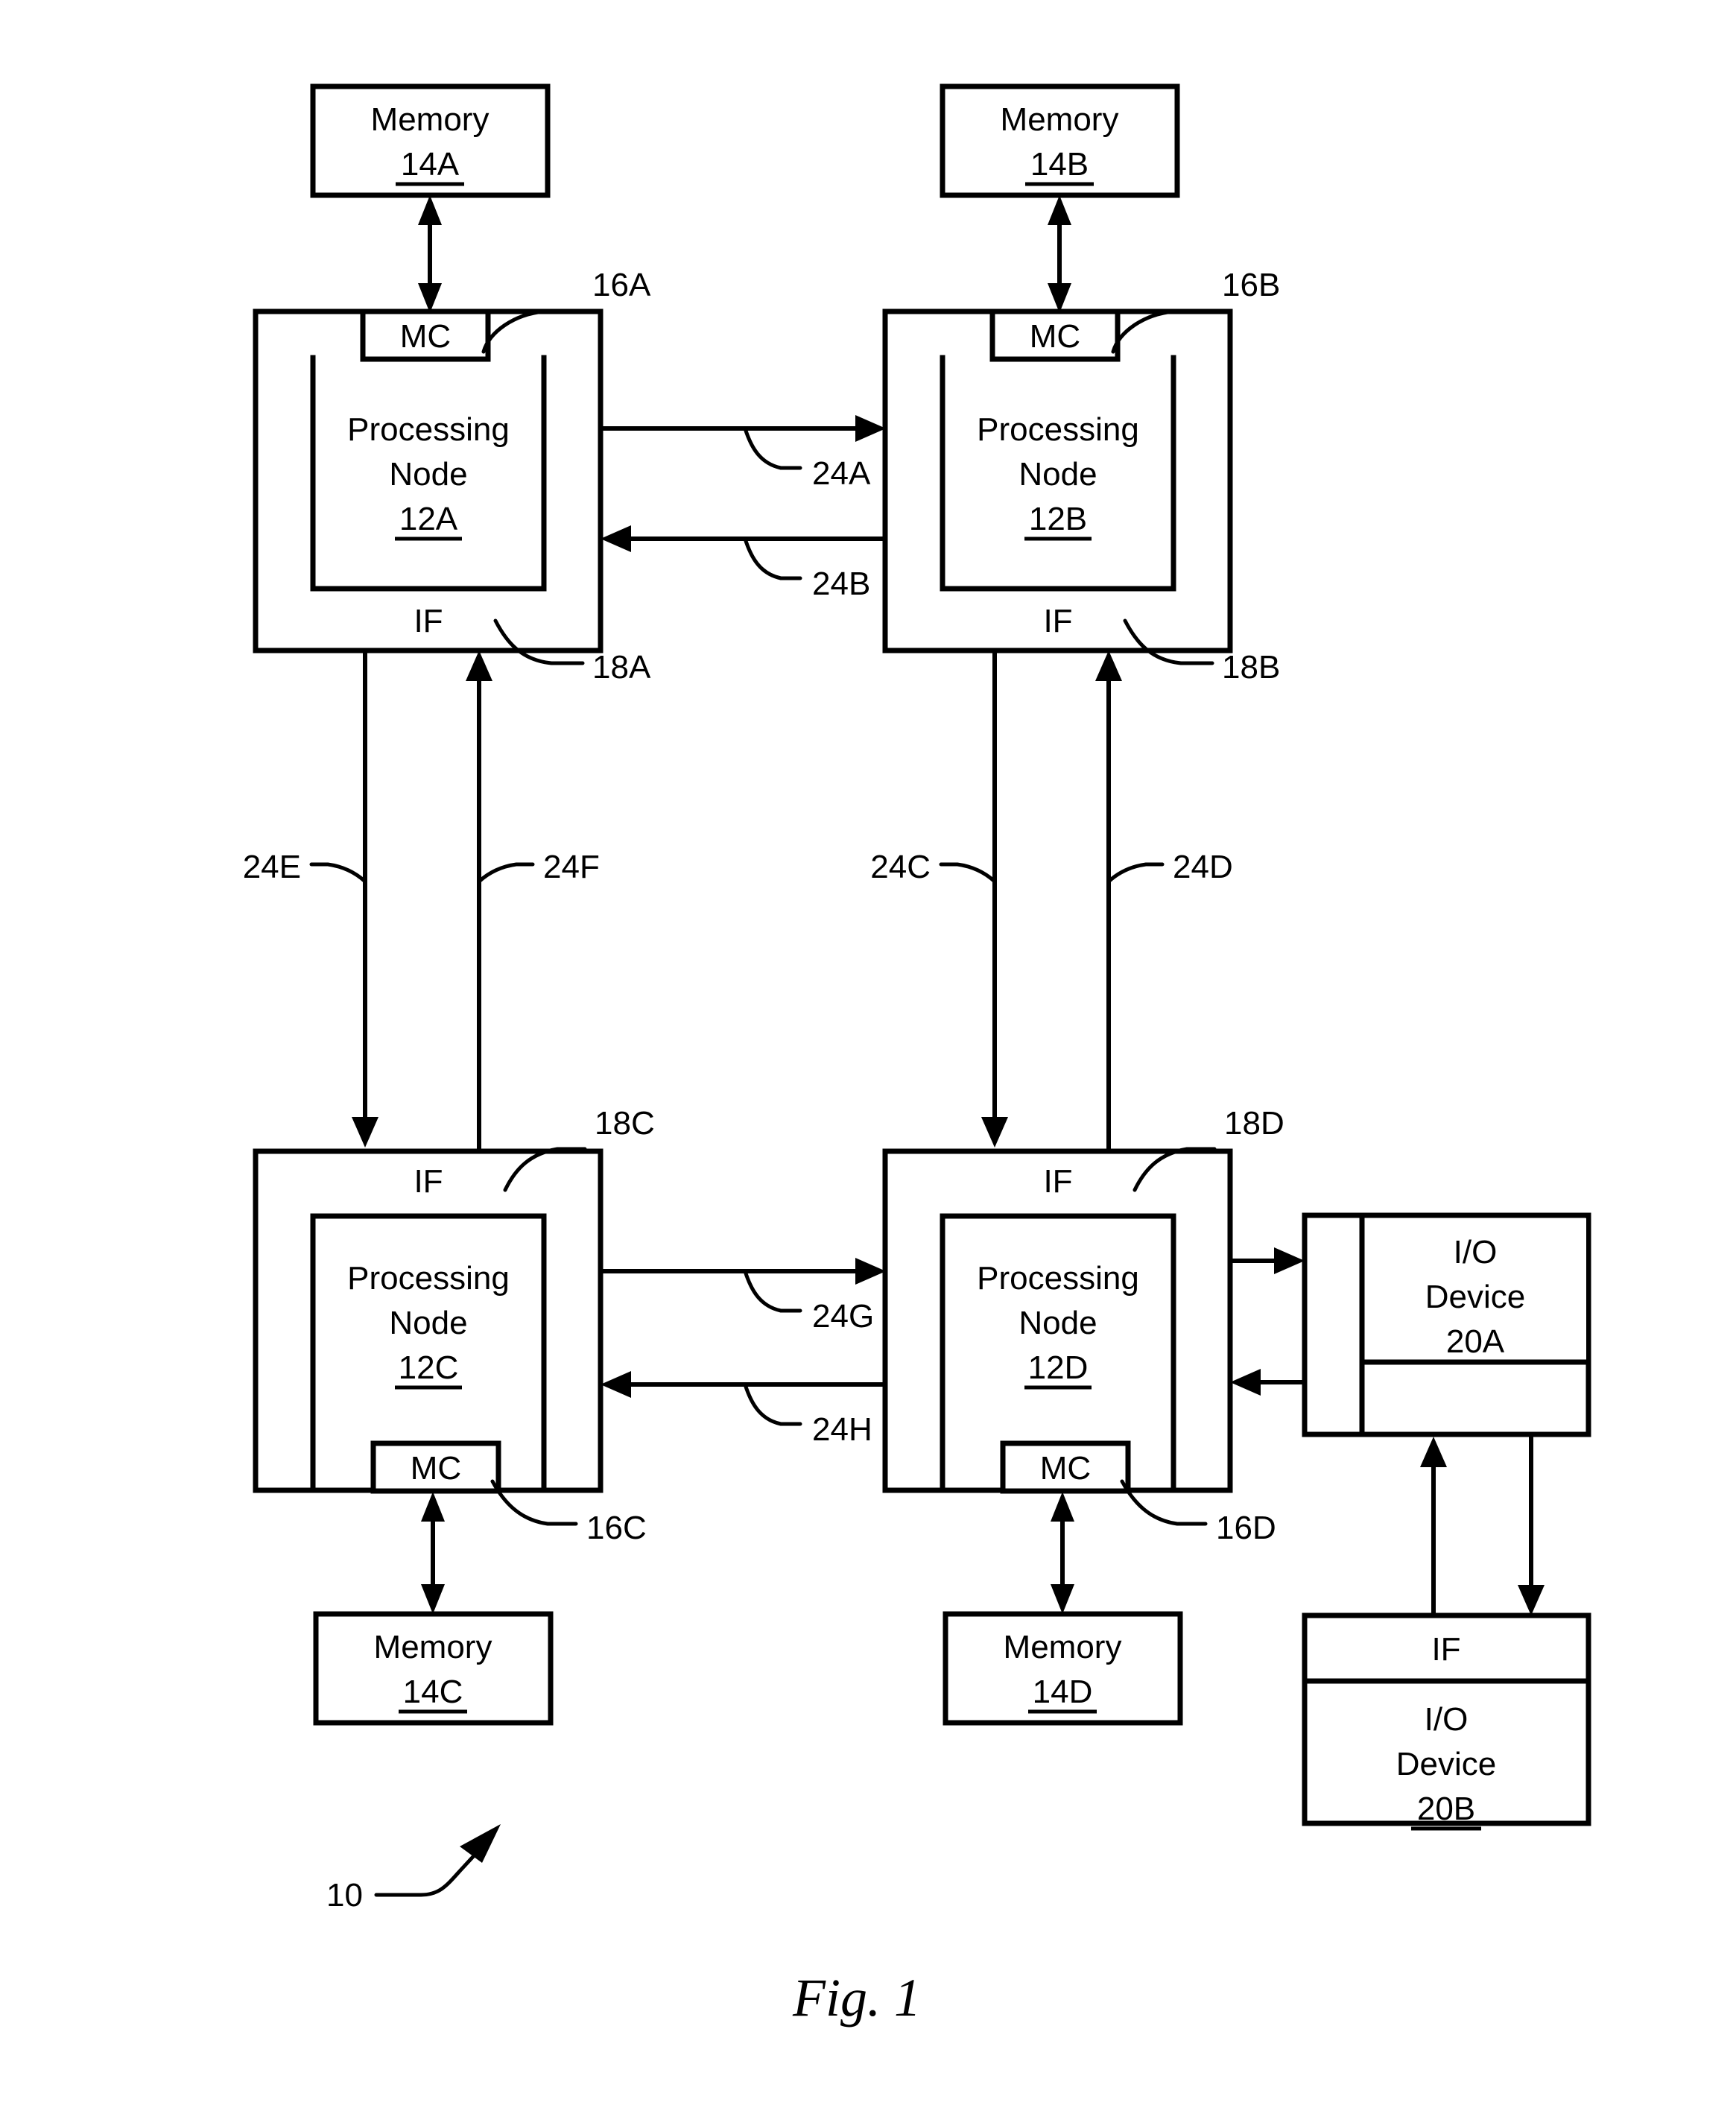  What do you see at coordinates (429, 519) in the screenshot?
I see `node-12a-ref: 12A` at bounding box center [429, 519].